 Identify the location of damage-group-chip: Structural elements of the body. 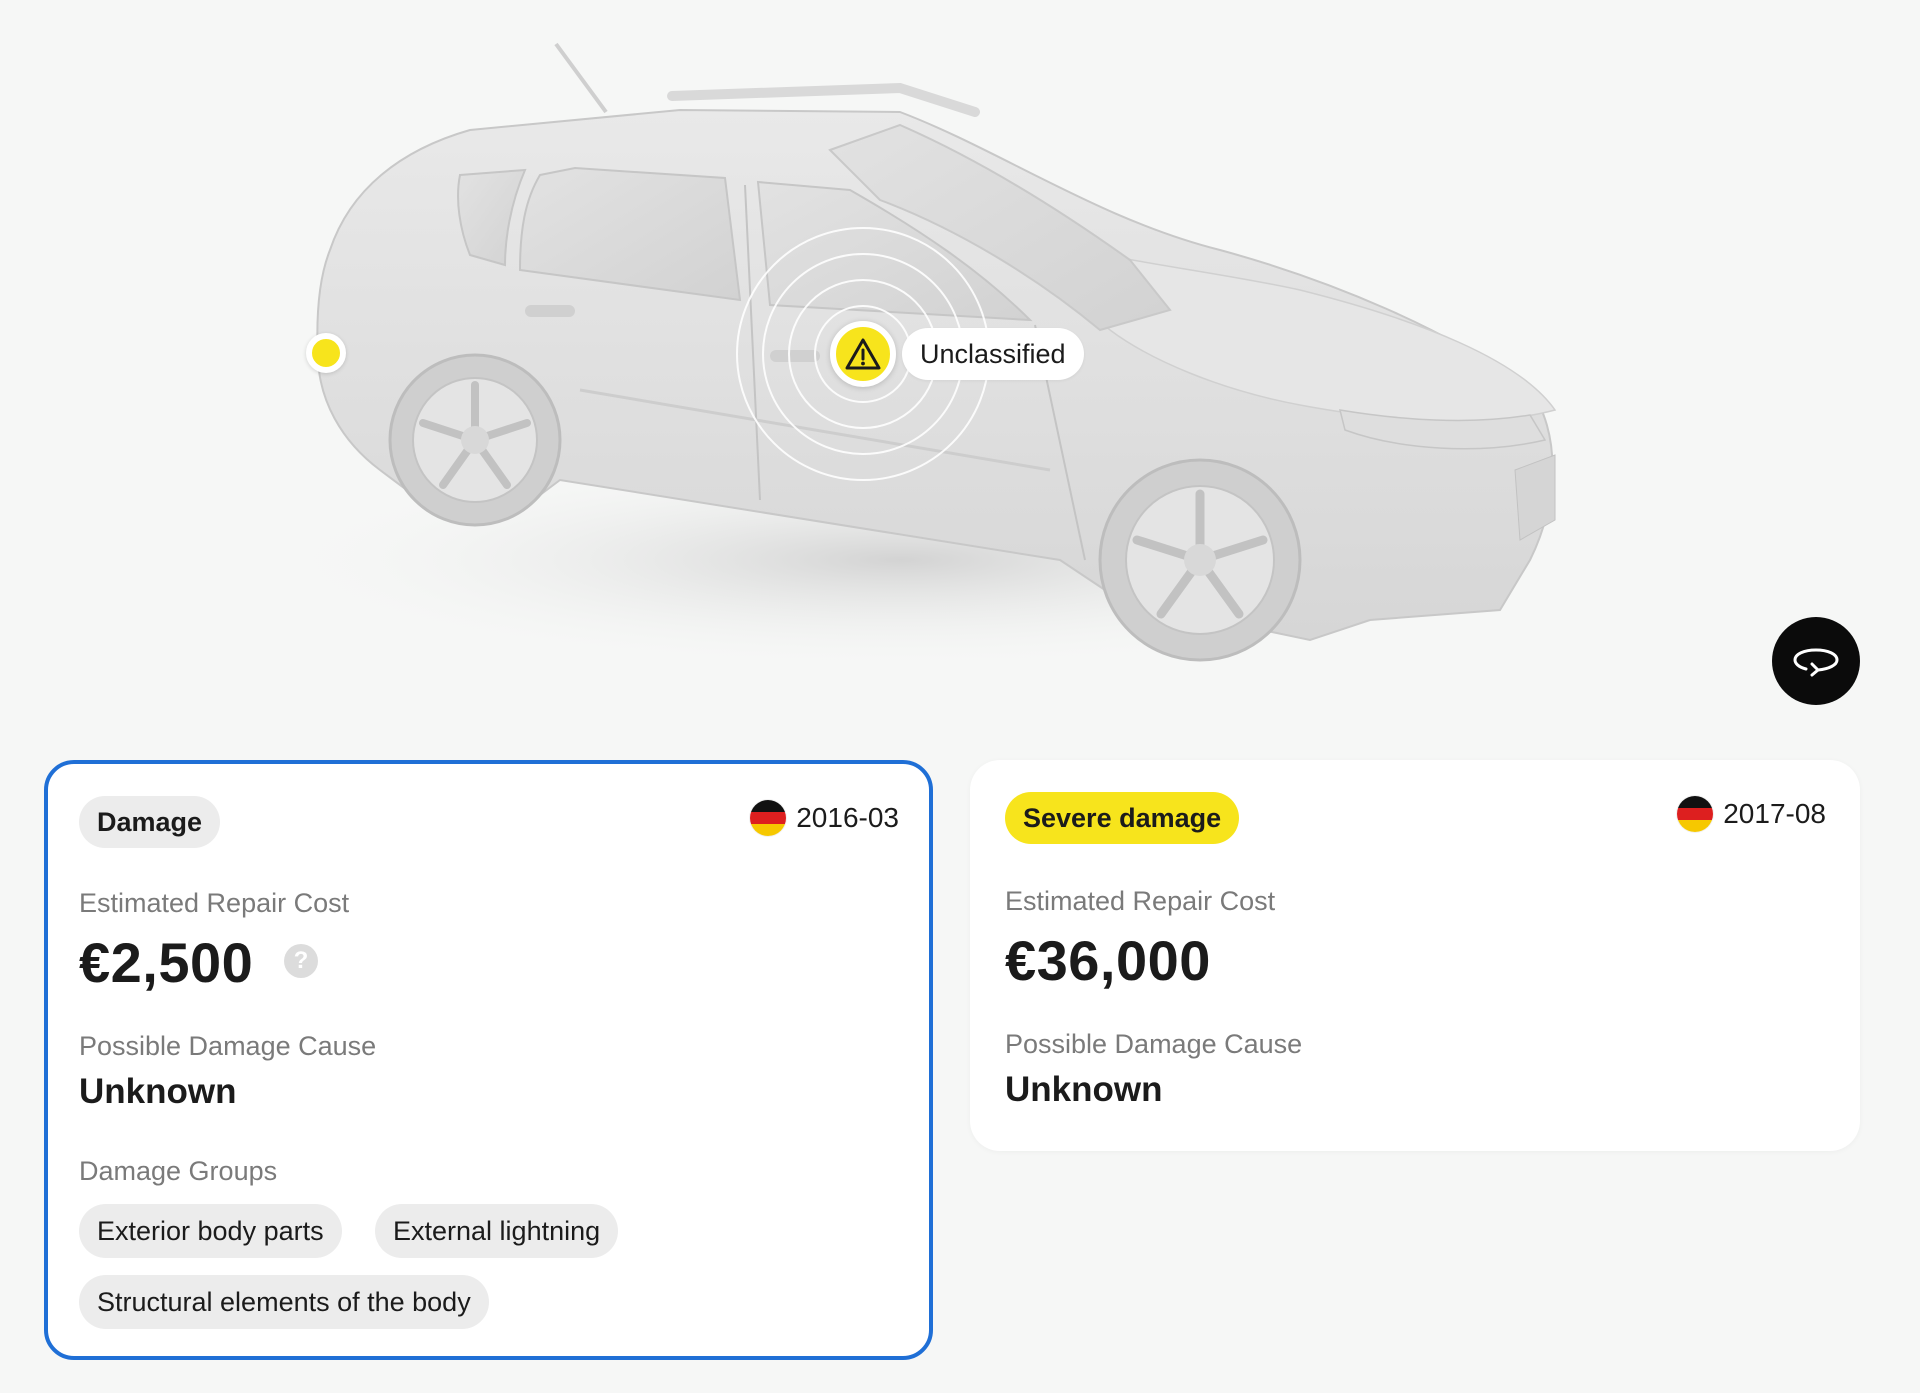
(284, 1302).